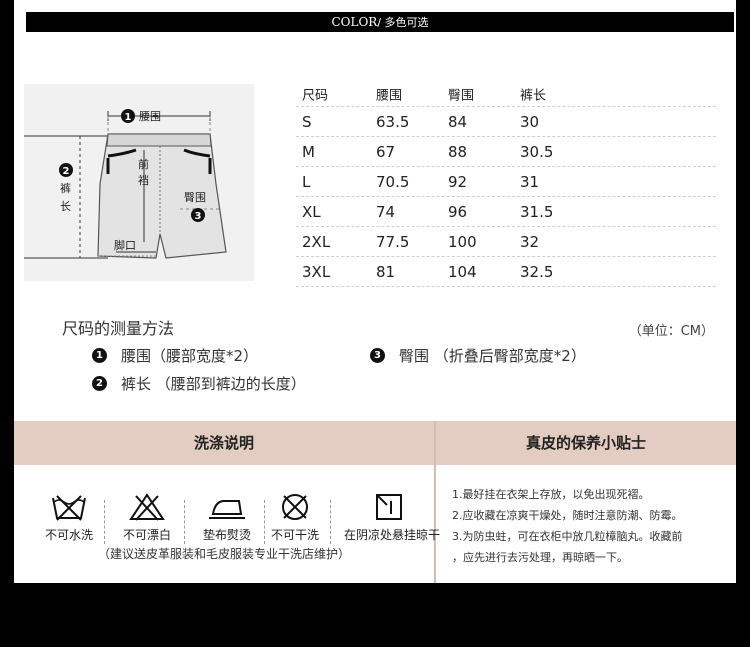 This screenshot has height=647, width=750. Describe the element at coordinates (389, 96) in the screenshot. I see `header-waist: 腰围` at that location.